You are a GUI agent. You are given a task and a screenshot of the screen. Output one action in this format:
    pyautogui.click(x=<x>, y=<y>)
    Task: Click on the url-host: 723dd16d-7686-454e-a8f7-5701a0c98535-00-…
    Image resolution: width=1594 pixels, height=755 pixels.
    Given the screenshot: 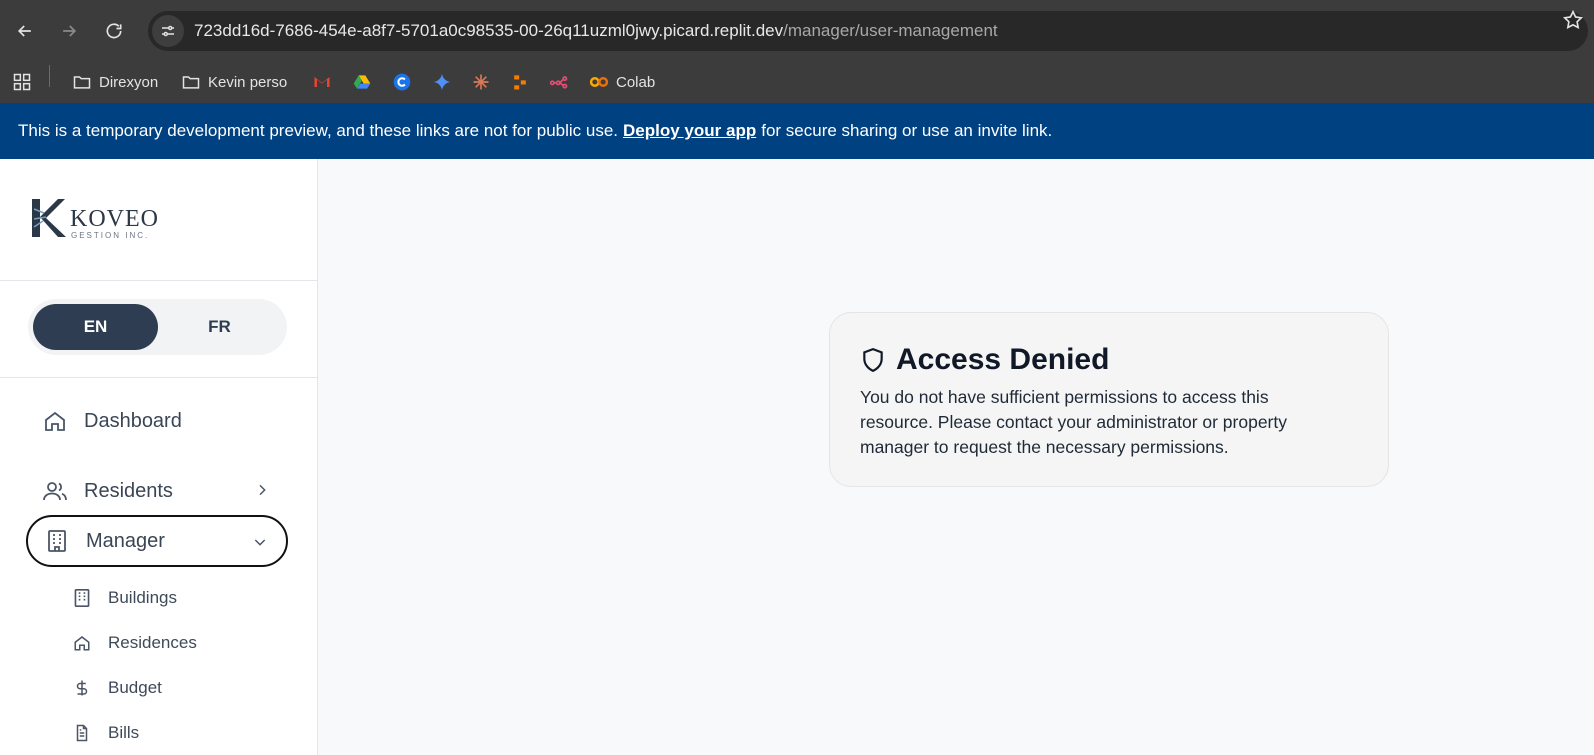 What is the action you would take?
    pyautogui.click(x=489, y=30)
    